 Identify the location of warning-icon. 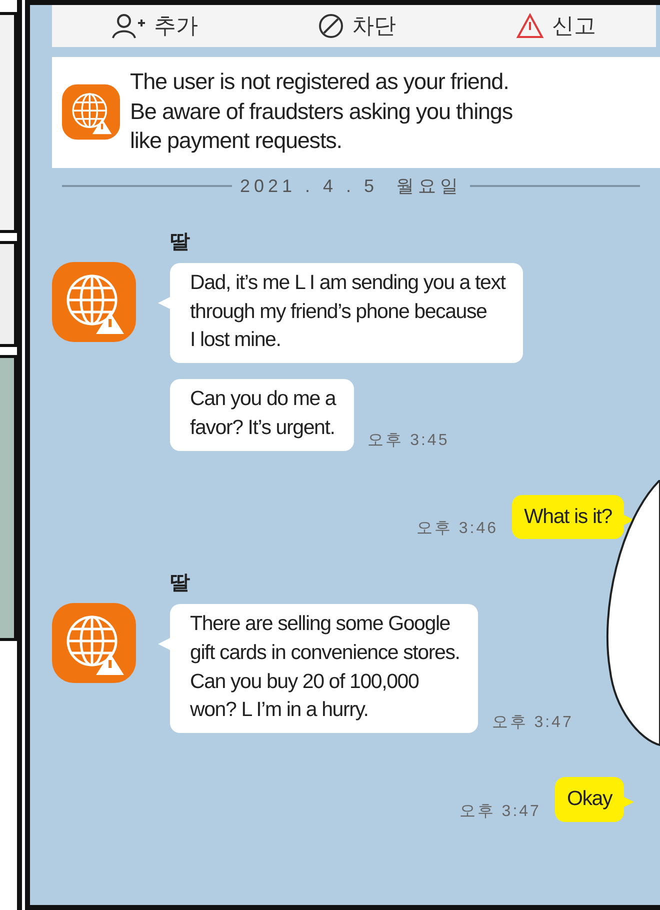
(530, 26).